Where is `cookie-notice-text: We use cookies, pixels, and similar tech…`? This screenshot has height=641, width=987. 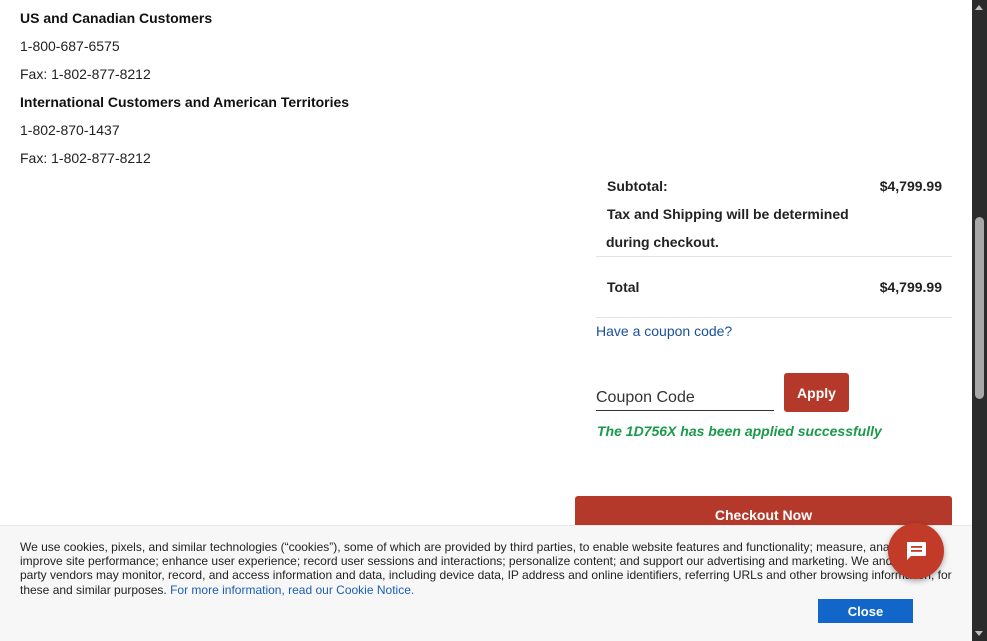
cookie-notice-text: We use cookies, pixels, and similar tech… is located at coordinates (490, 568).